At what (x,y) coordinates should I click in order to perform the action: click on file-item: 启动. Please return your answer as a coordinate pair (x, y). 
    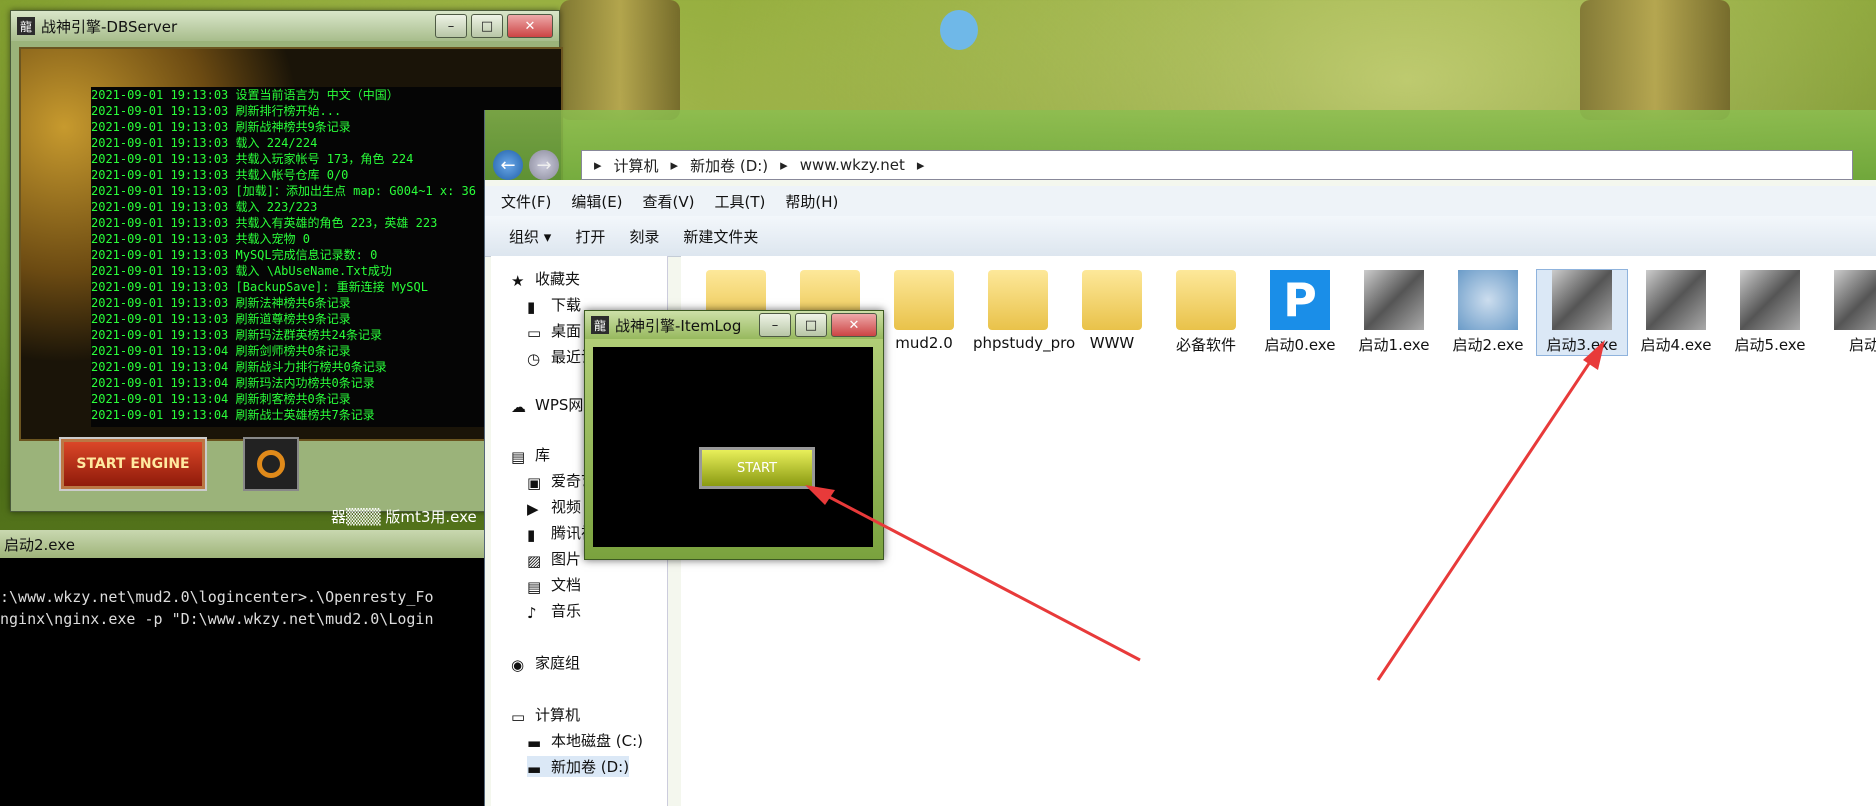
    Looking at the image, I should click on (1847, 312).